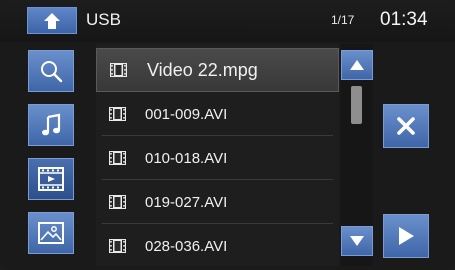 The image size is (455, 270). What do you see at coordinates (404, 19) in the screenshot?
I see `clock: 01:34` at bounding box center [404, 19].